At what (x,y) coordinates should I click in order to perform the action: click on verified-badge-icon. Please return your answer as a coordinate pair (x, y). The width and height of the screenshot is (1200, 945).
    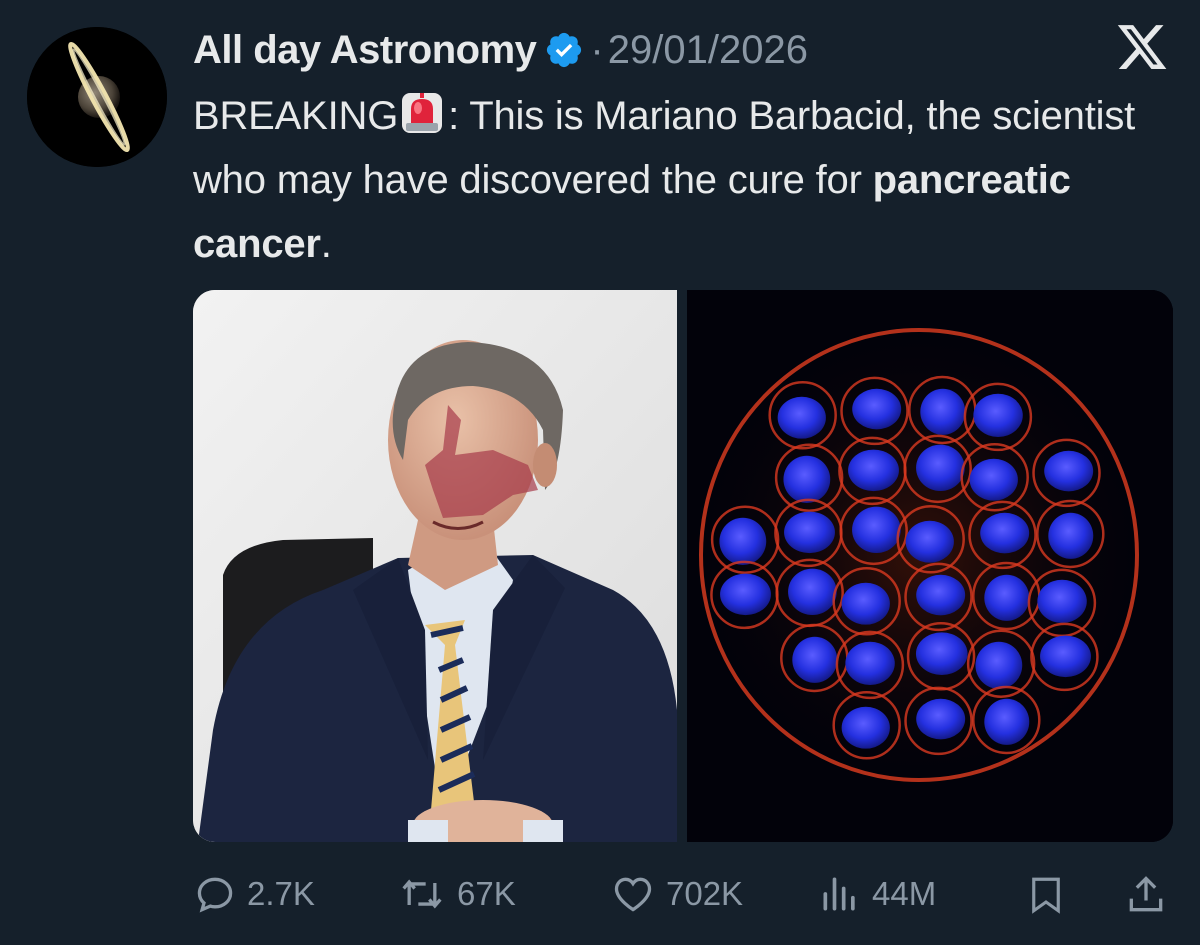
    Looking at the image, I should click on (564, 50).